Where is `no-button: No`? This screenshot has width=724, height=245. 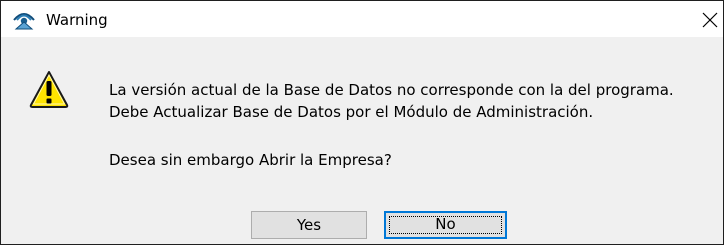 no-button: No is located at coordinates (445, 225).